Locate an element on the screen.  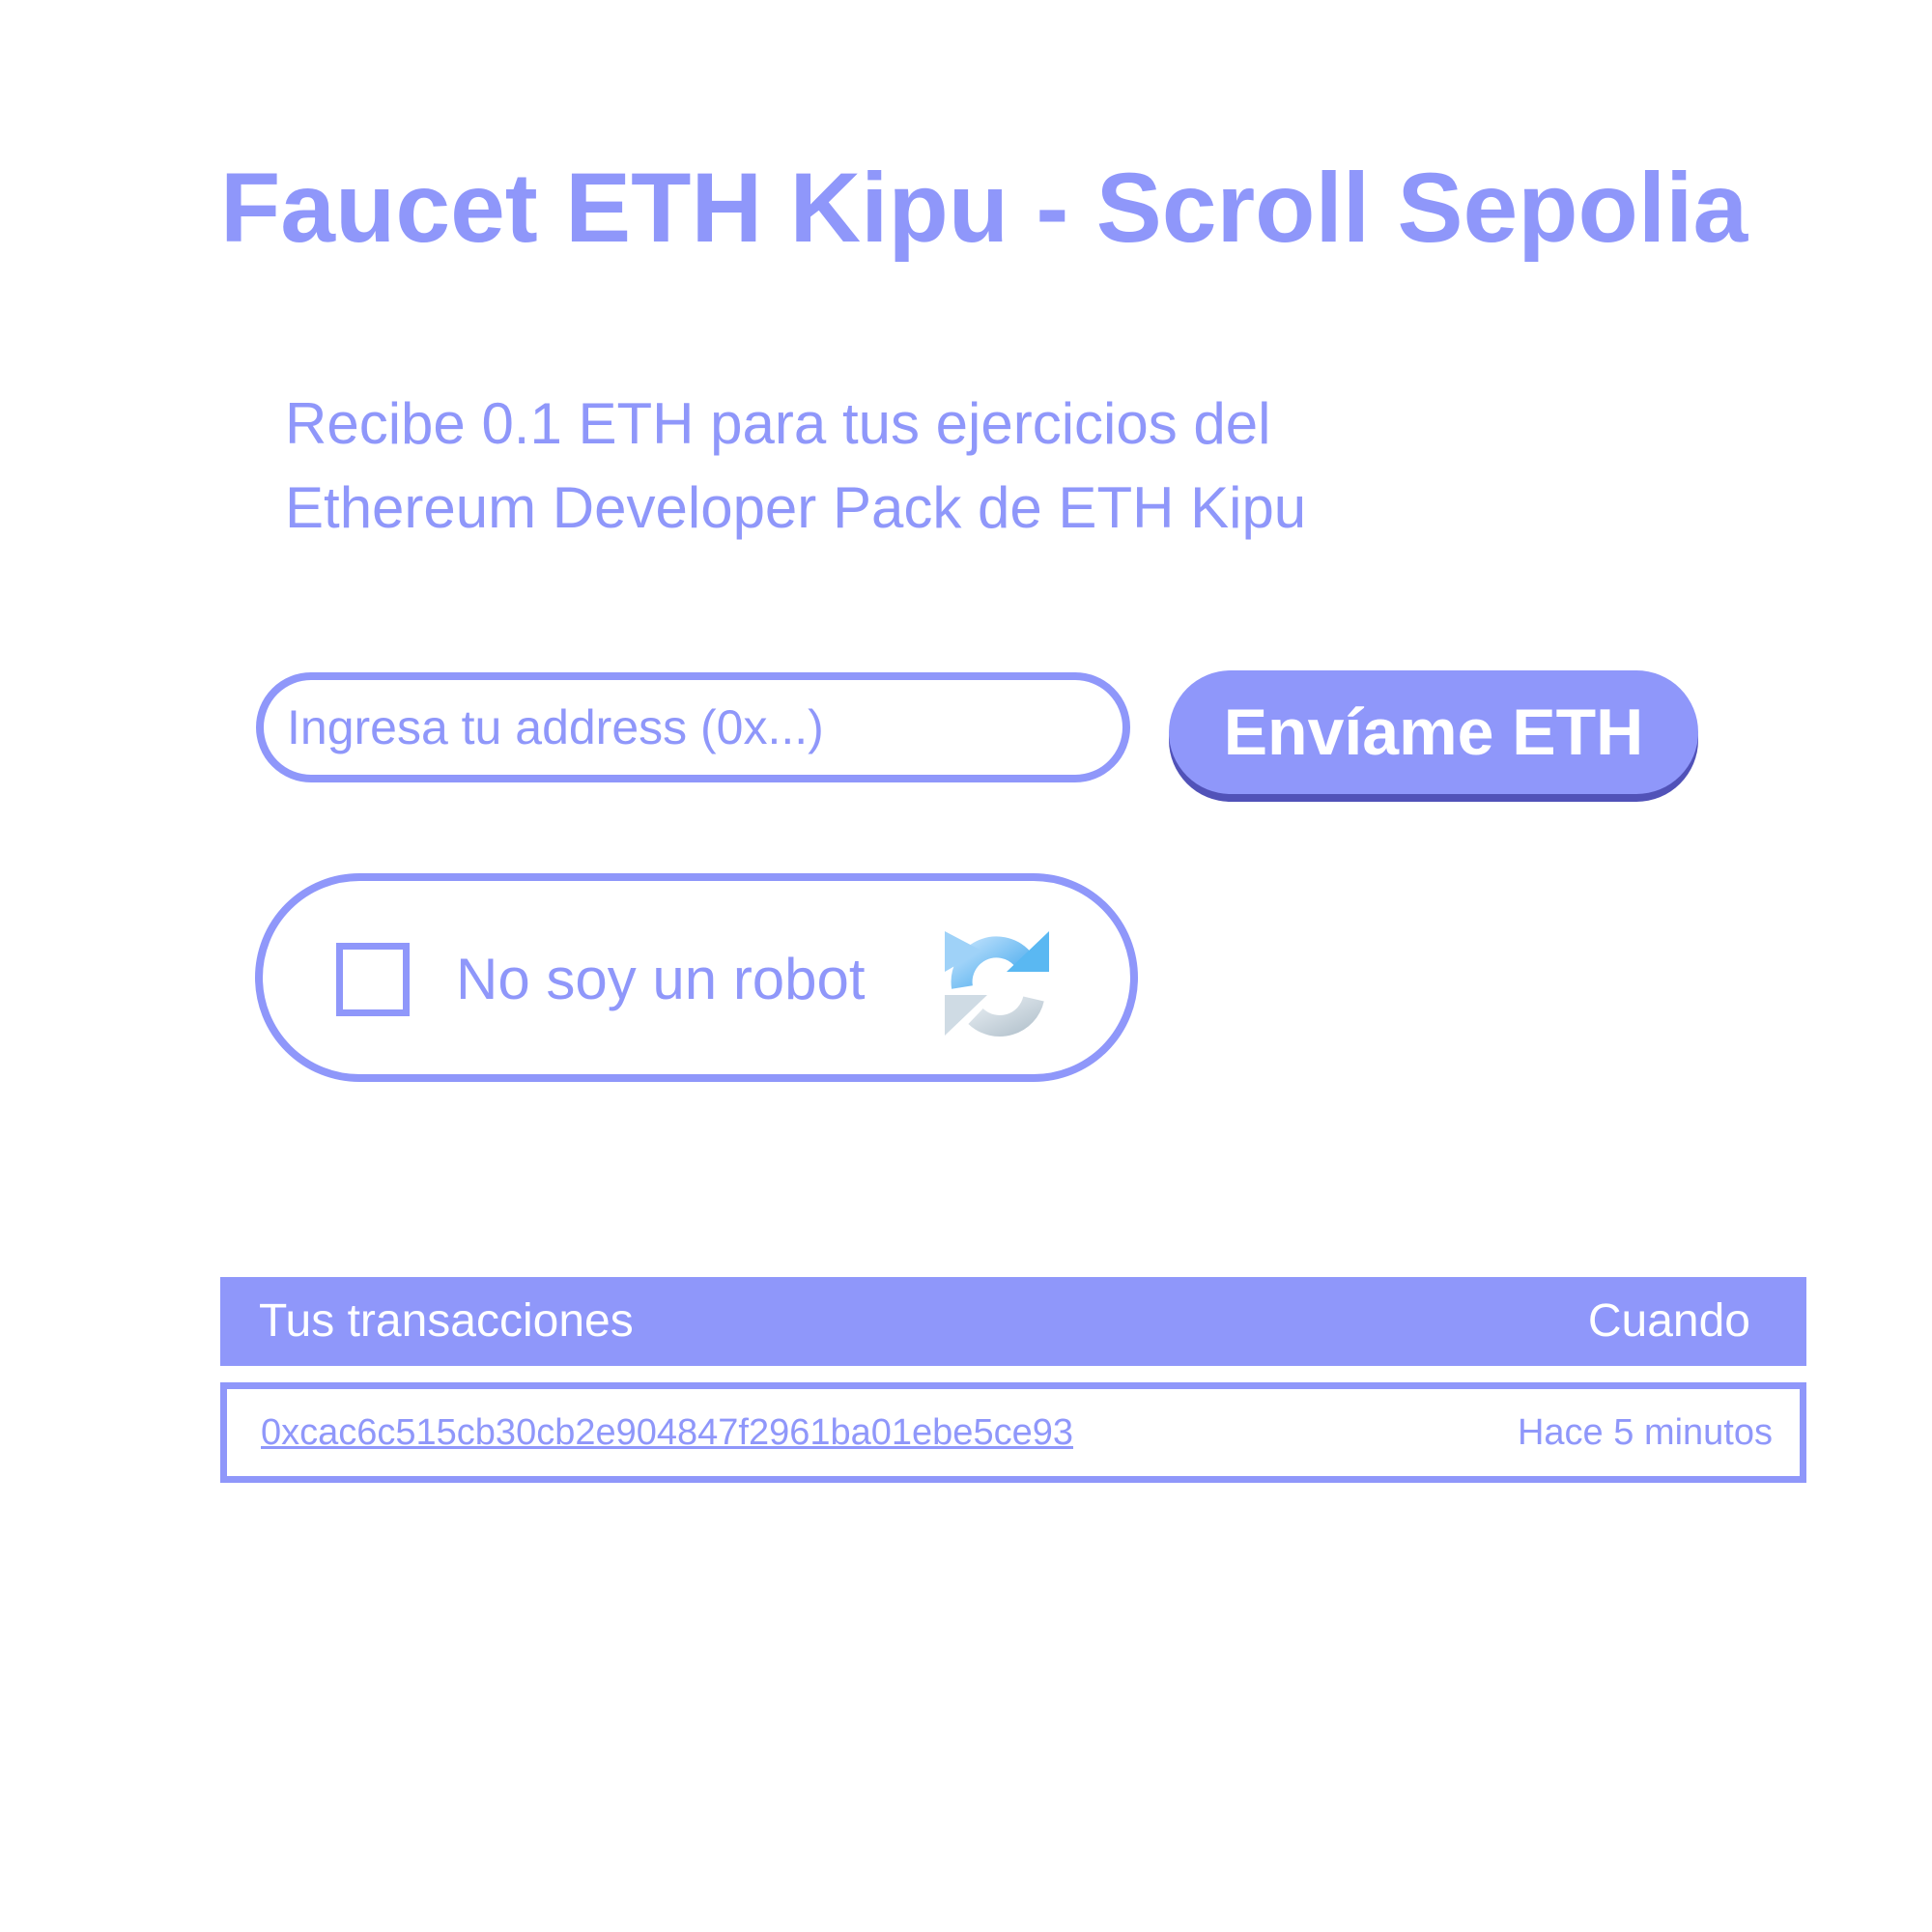
captcha-label: No soy un robot is located at coordinates (661, 979).